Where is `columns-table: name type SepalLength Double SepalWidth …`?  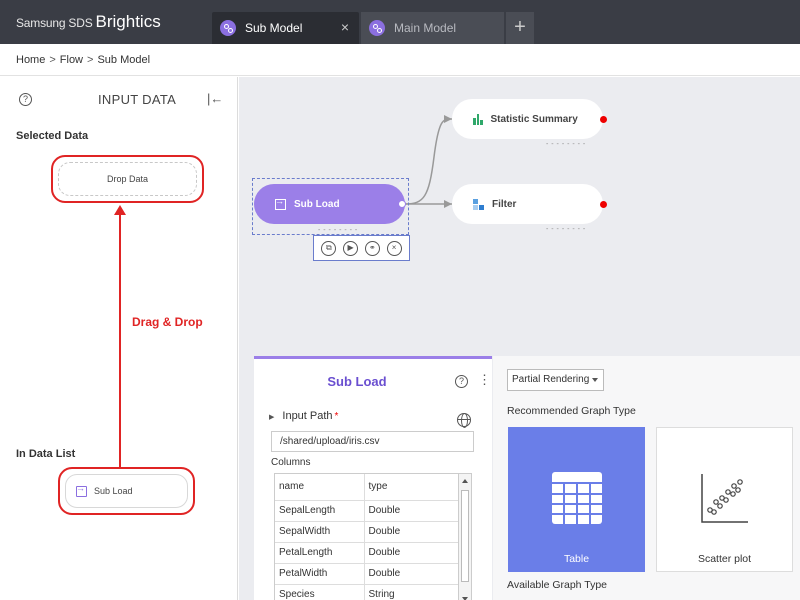 columns-table: name type SepalLength Double SepalWidth … is located at coordinates (373, 536).